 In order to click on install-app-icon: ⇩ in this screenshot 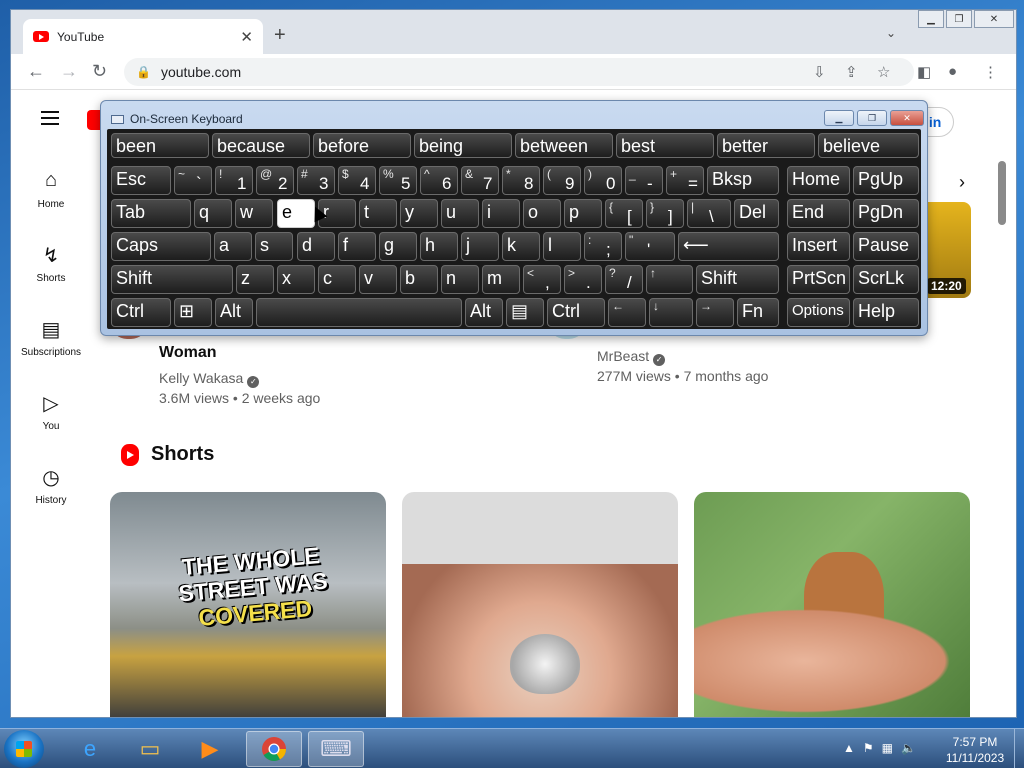, I will do `click(819, 72)`.